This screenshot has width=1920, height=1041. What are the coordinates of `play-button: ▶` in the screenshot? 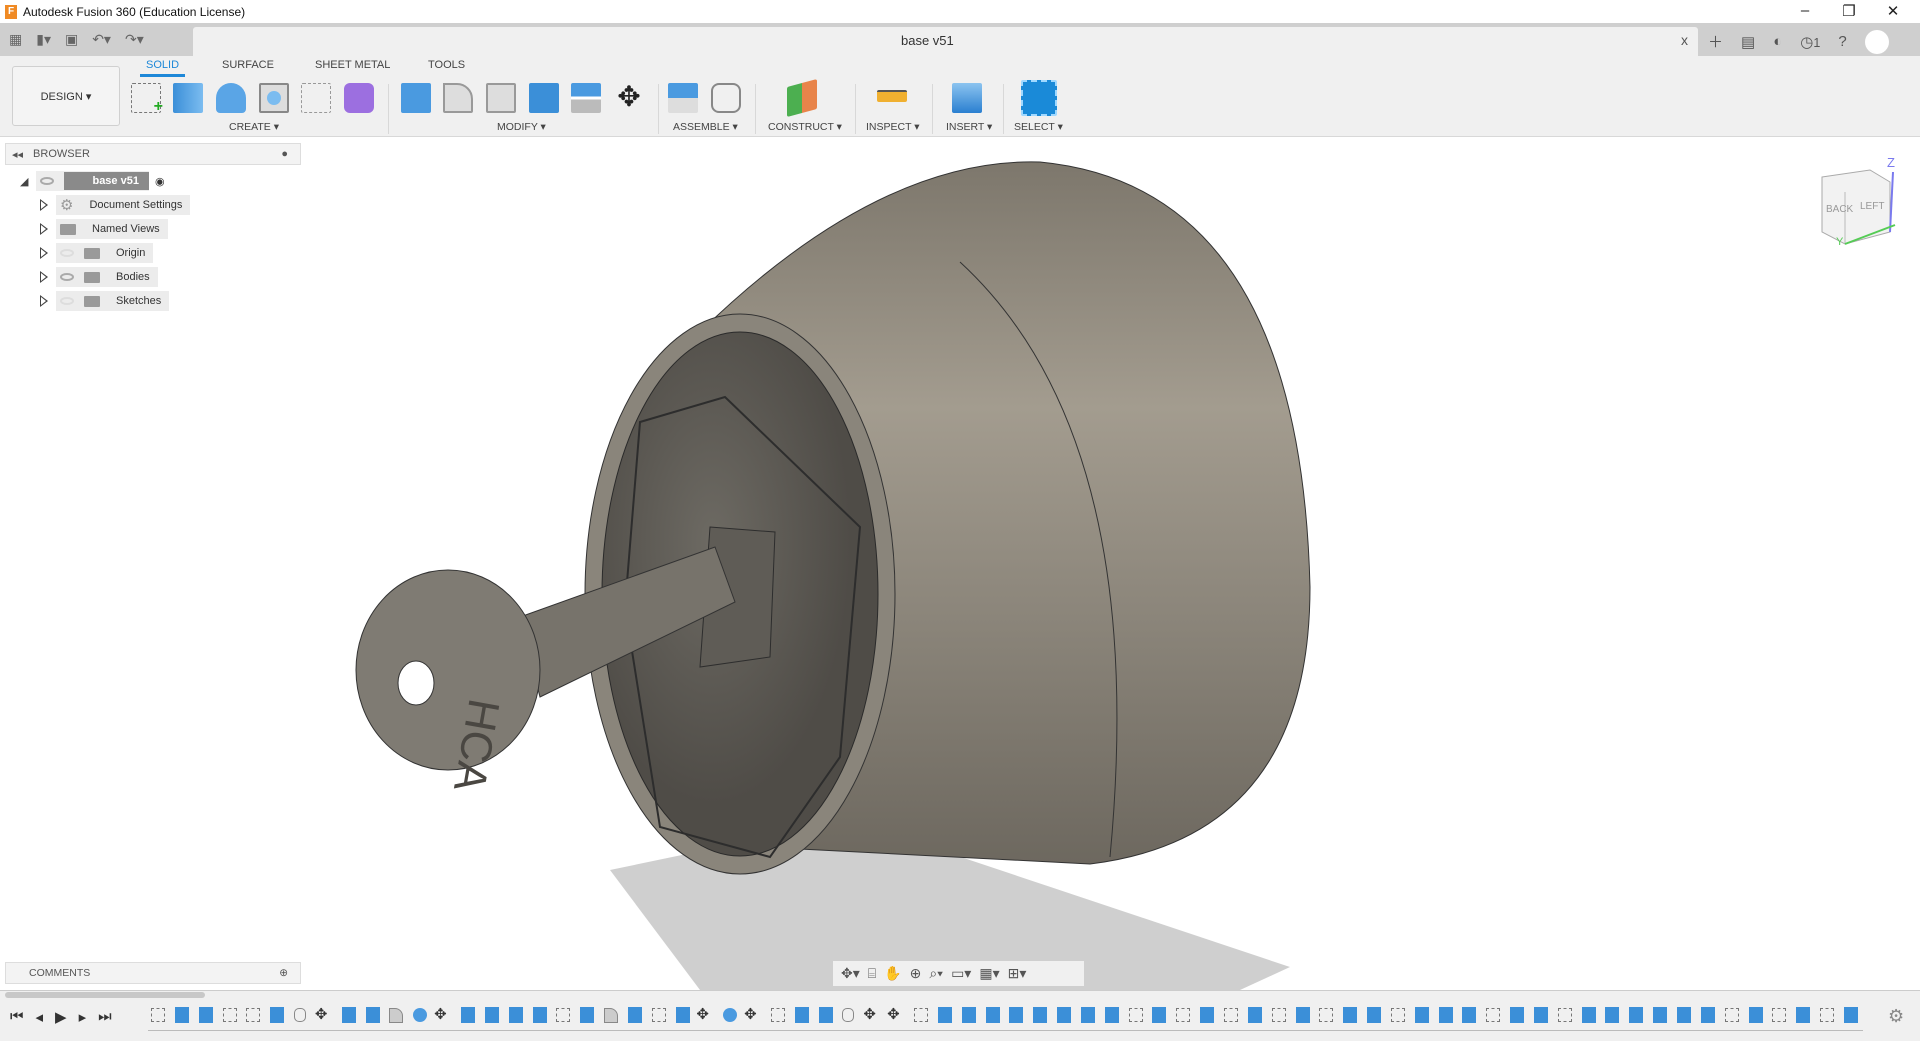 It's located at (61, 1017).